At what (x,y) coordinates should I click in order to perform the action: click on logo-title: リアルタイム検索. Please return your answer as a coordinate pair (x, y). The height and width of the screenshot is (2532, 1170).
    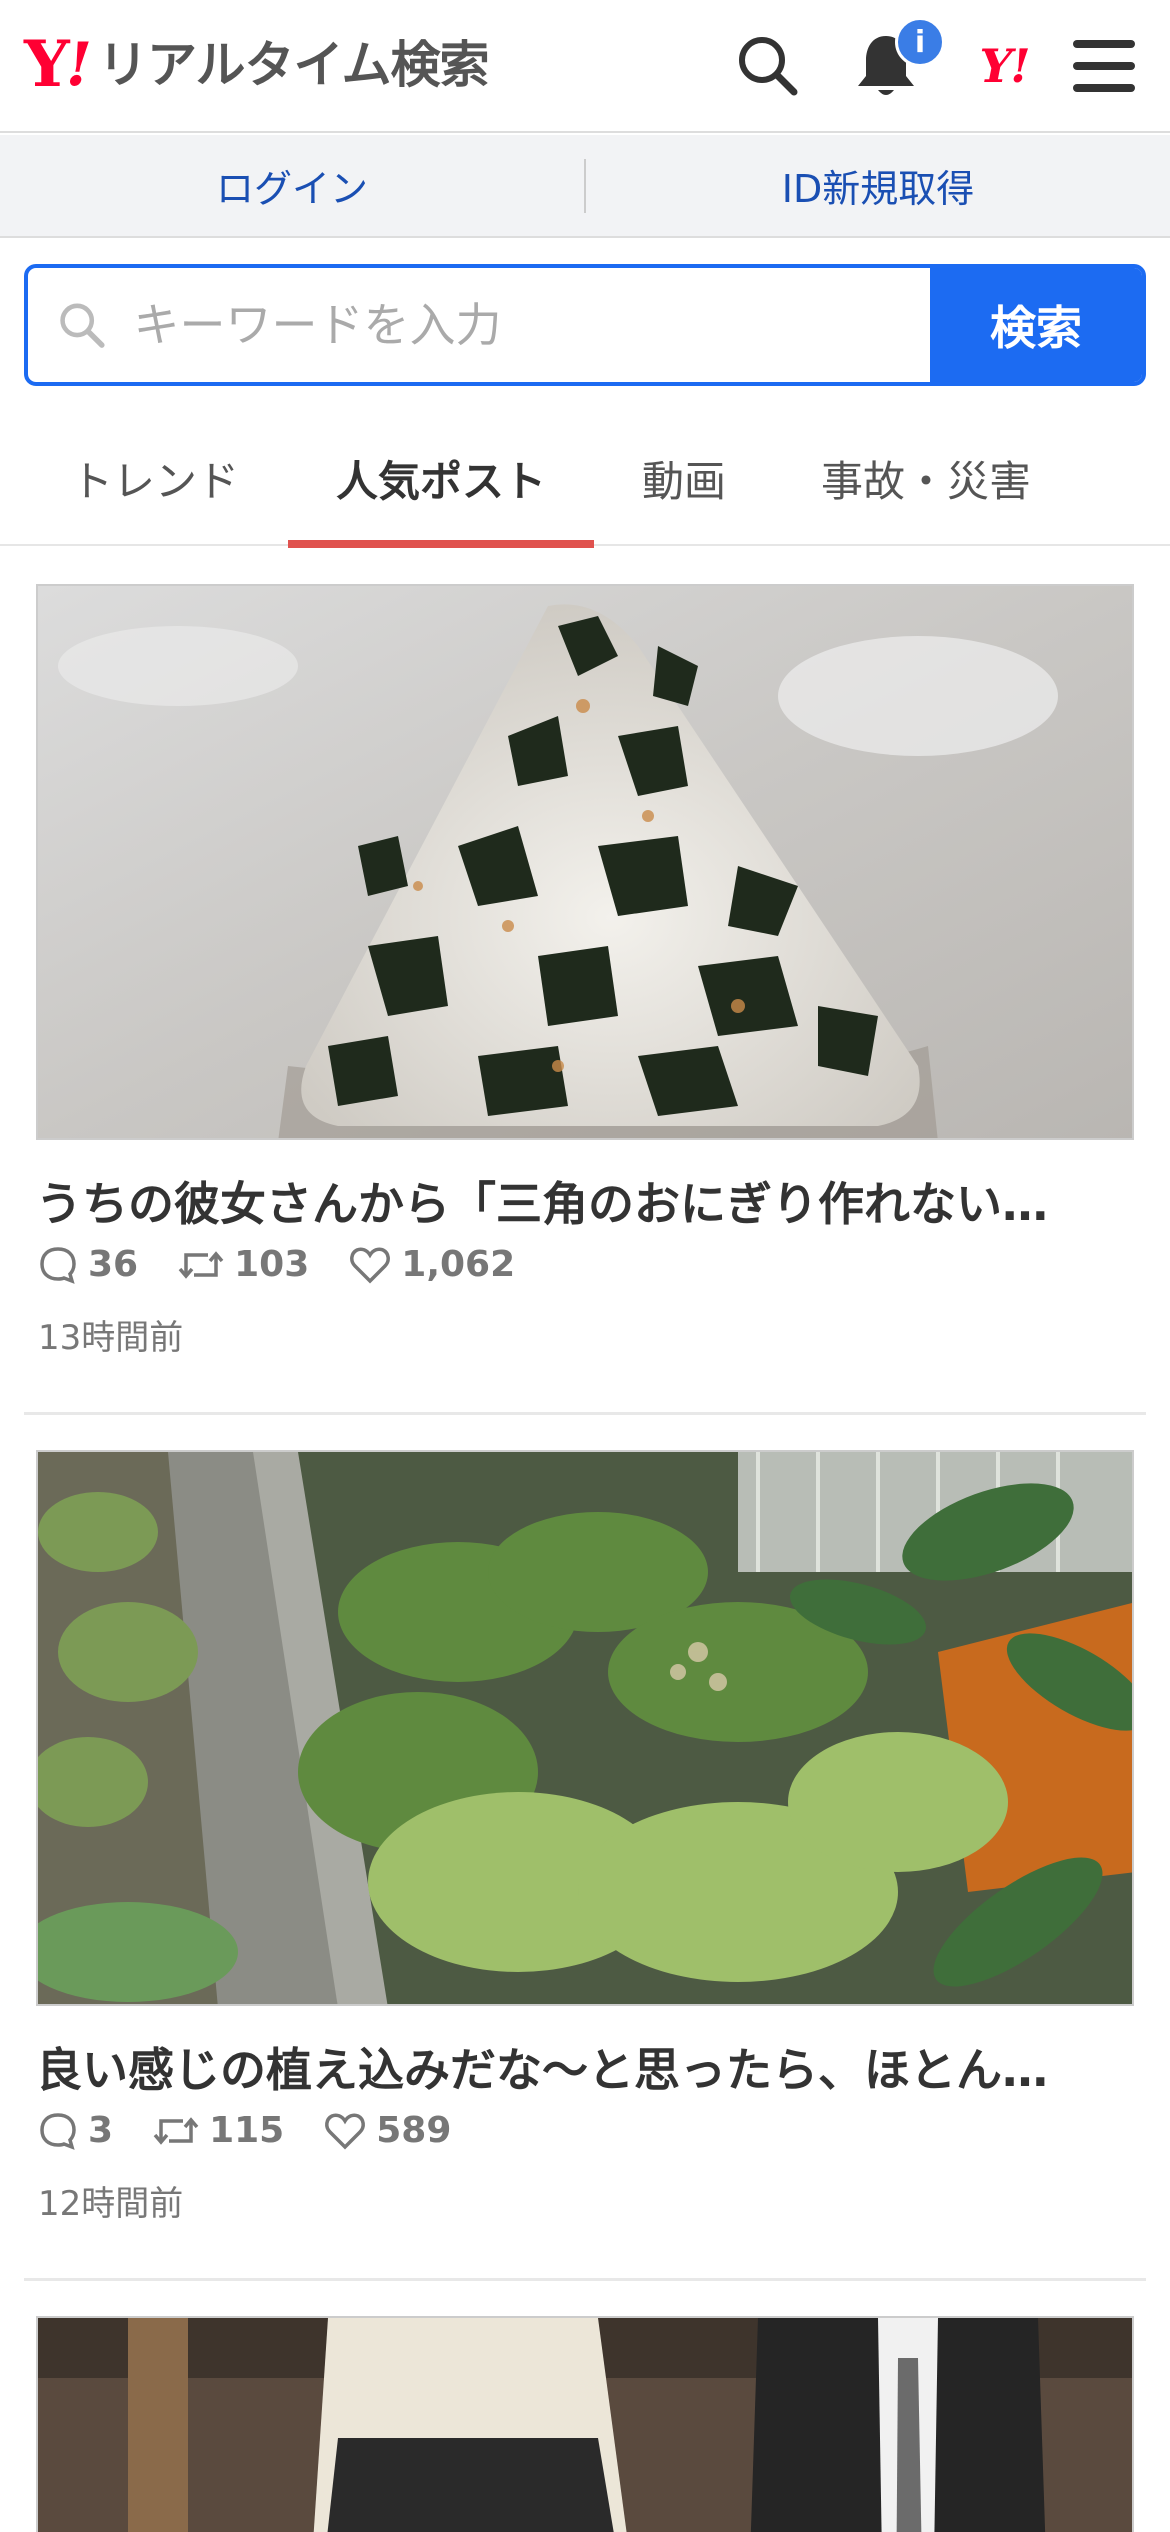
    Looking at the image, I should click on (293, 65).